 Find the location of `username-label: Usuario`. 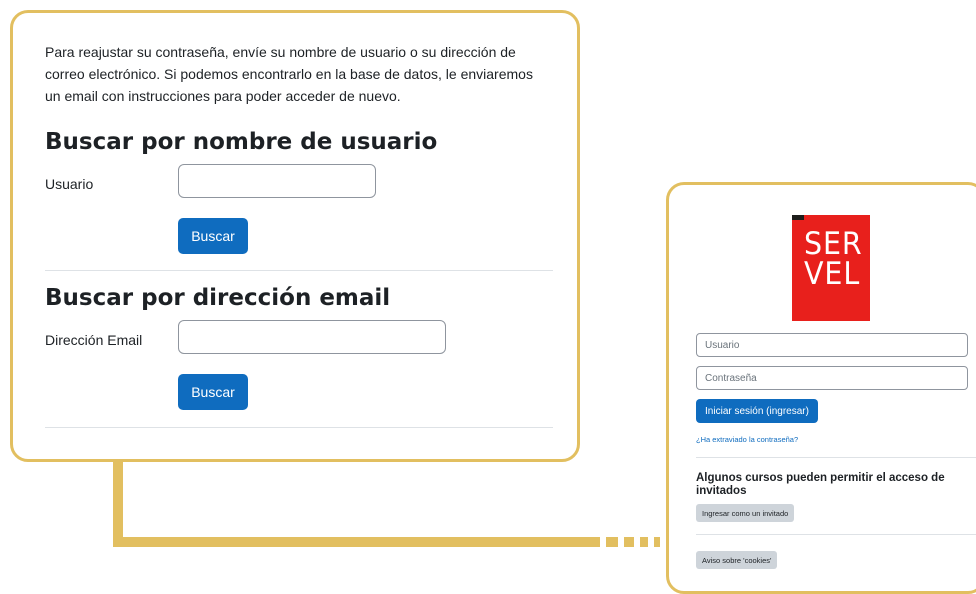

username-label: Usuario is located at coordinates (69, 184).